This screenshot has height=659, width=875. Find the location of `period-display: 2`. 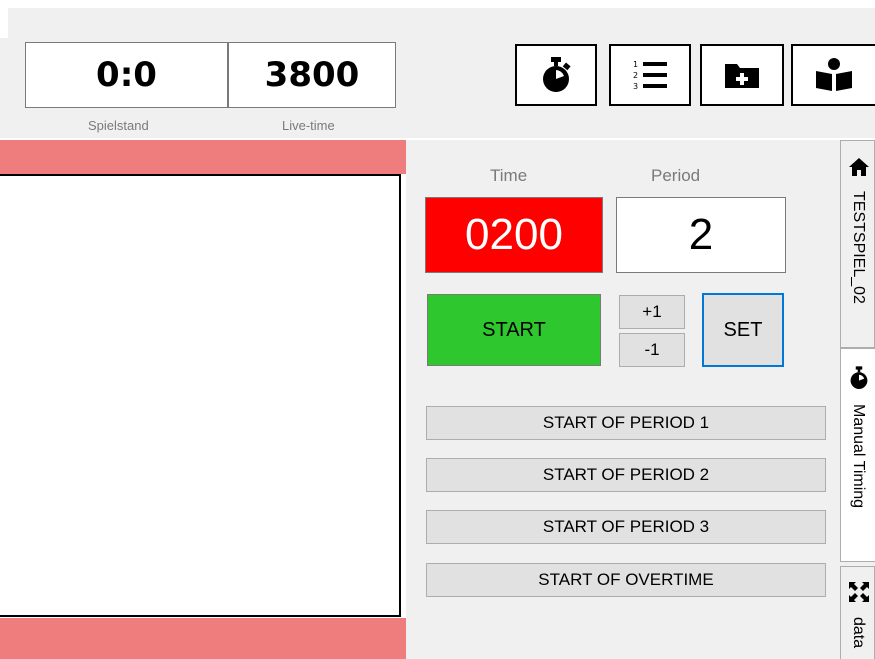

period-display: 2 is located at coordinates (701, 235).